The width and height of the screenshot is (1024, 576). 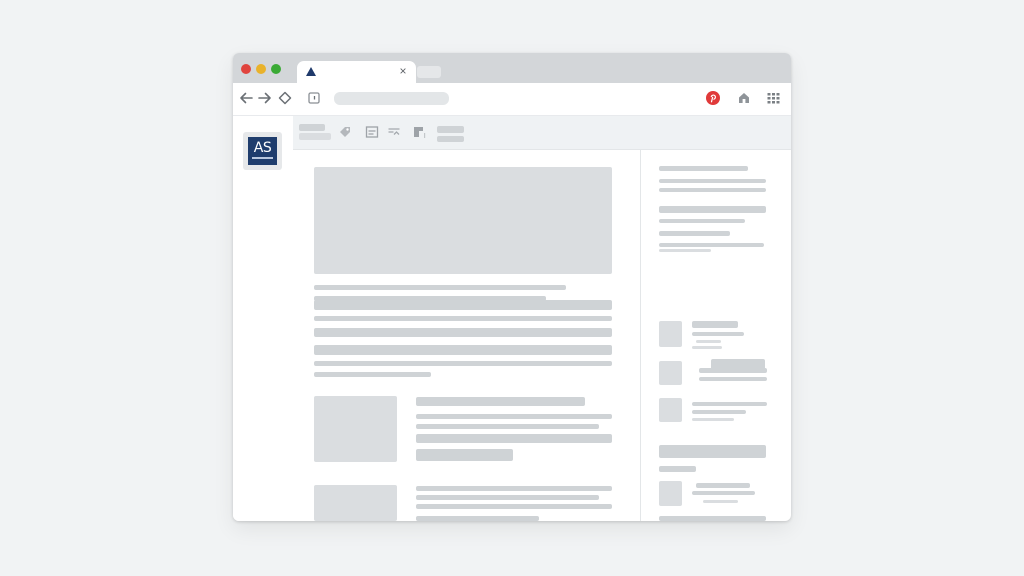 What do you see at coordinates (262, 157) in the screenshot?
I see `logo-tagline-bar` at bounding box center [262, 157].